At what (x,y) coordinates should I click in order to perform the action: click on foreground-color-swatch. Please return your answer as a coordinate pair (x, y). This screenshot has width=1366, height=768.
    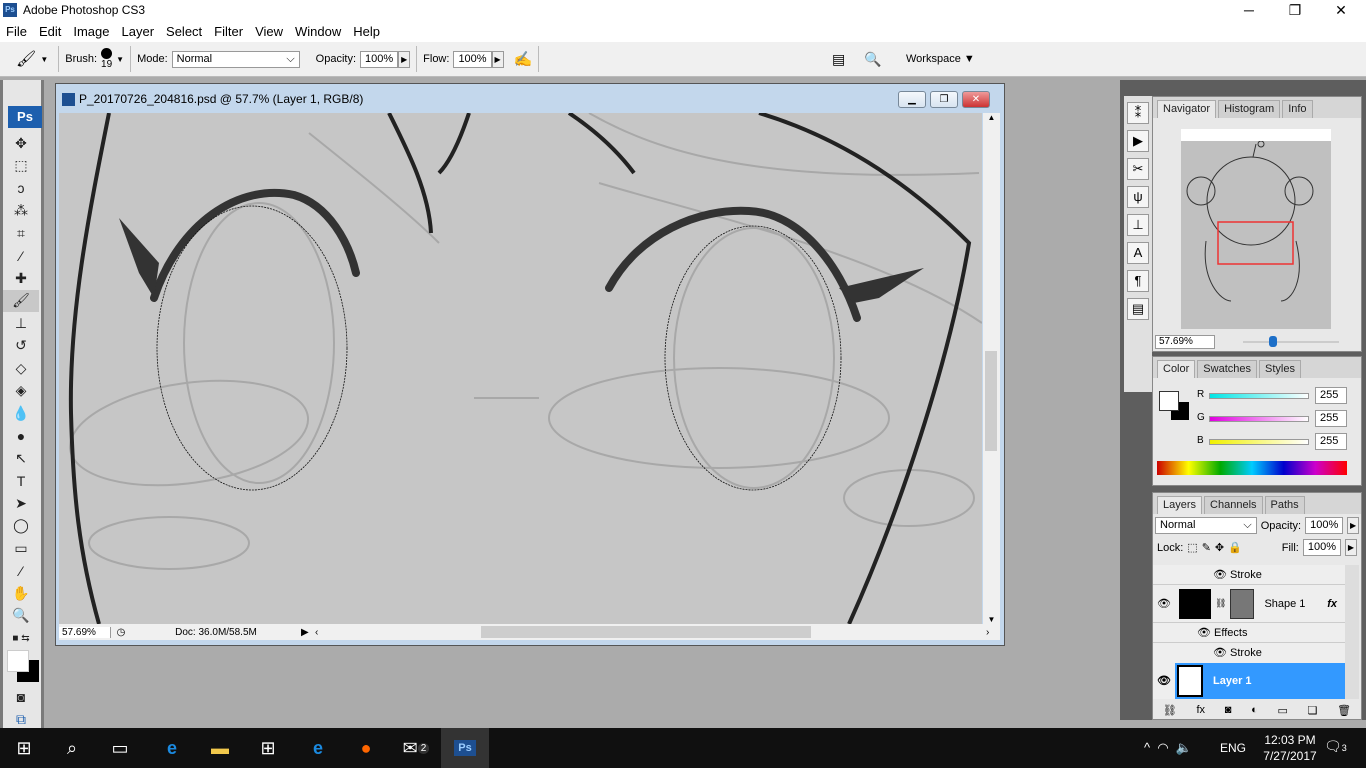
    Looking at the image, I should click on (1169, 401).